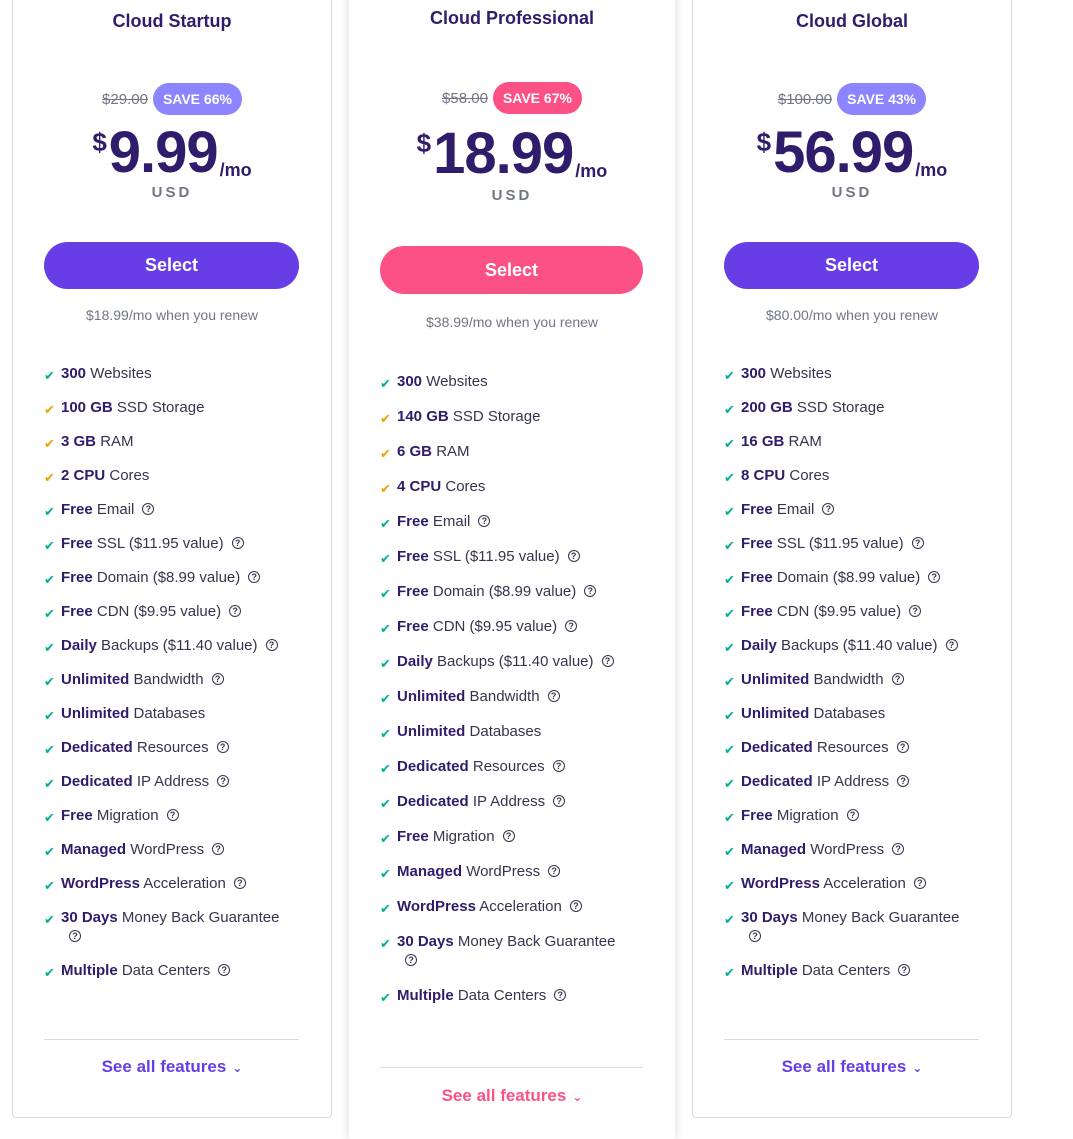 The width and height of the screenshot is (1073, 1139). Describe the element at coordinates (774, 849) in the screenshot. I see `feature-highlight: Managed` at that location.